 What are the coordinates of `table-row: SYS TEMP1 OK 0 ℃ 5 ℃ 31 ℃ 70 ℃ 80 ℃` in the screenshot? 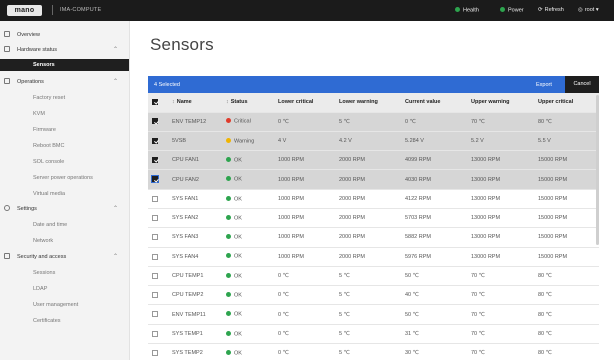 It's located at (373, 334).